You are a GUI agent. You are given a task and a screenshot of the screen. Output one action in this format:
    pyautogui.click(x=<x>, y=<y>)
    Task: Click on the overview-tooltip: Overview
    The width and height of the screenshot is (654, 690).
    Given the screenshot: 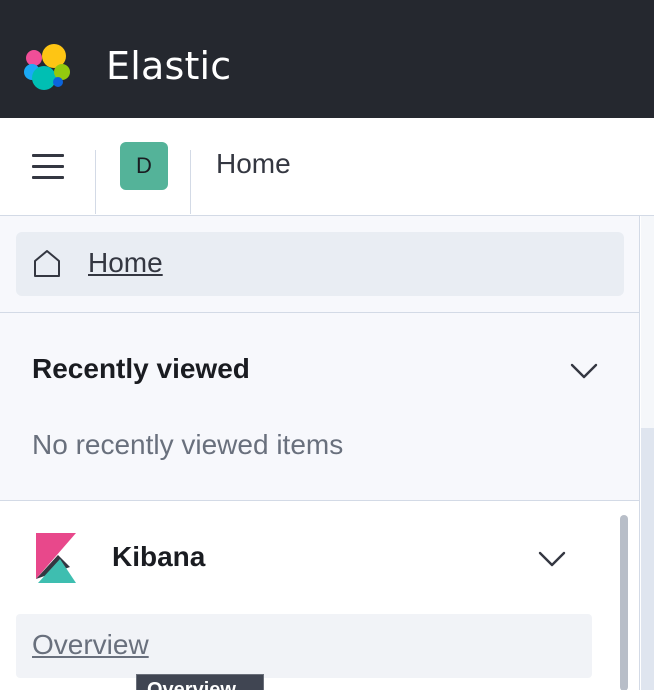 What is the action you would take?
    pyautogui.click(x=200, y=682)
    